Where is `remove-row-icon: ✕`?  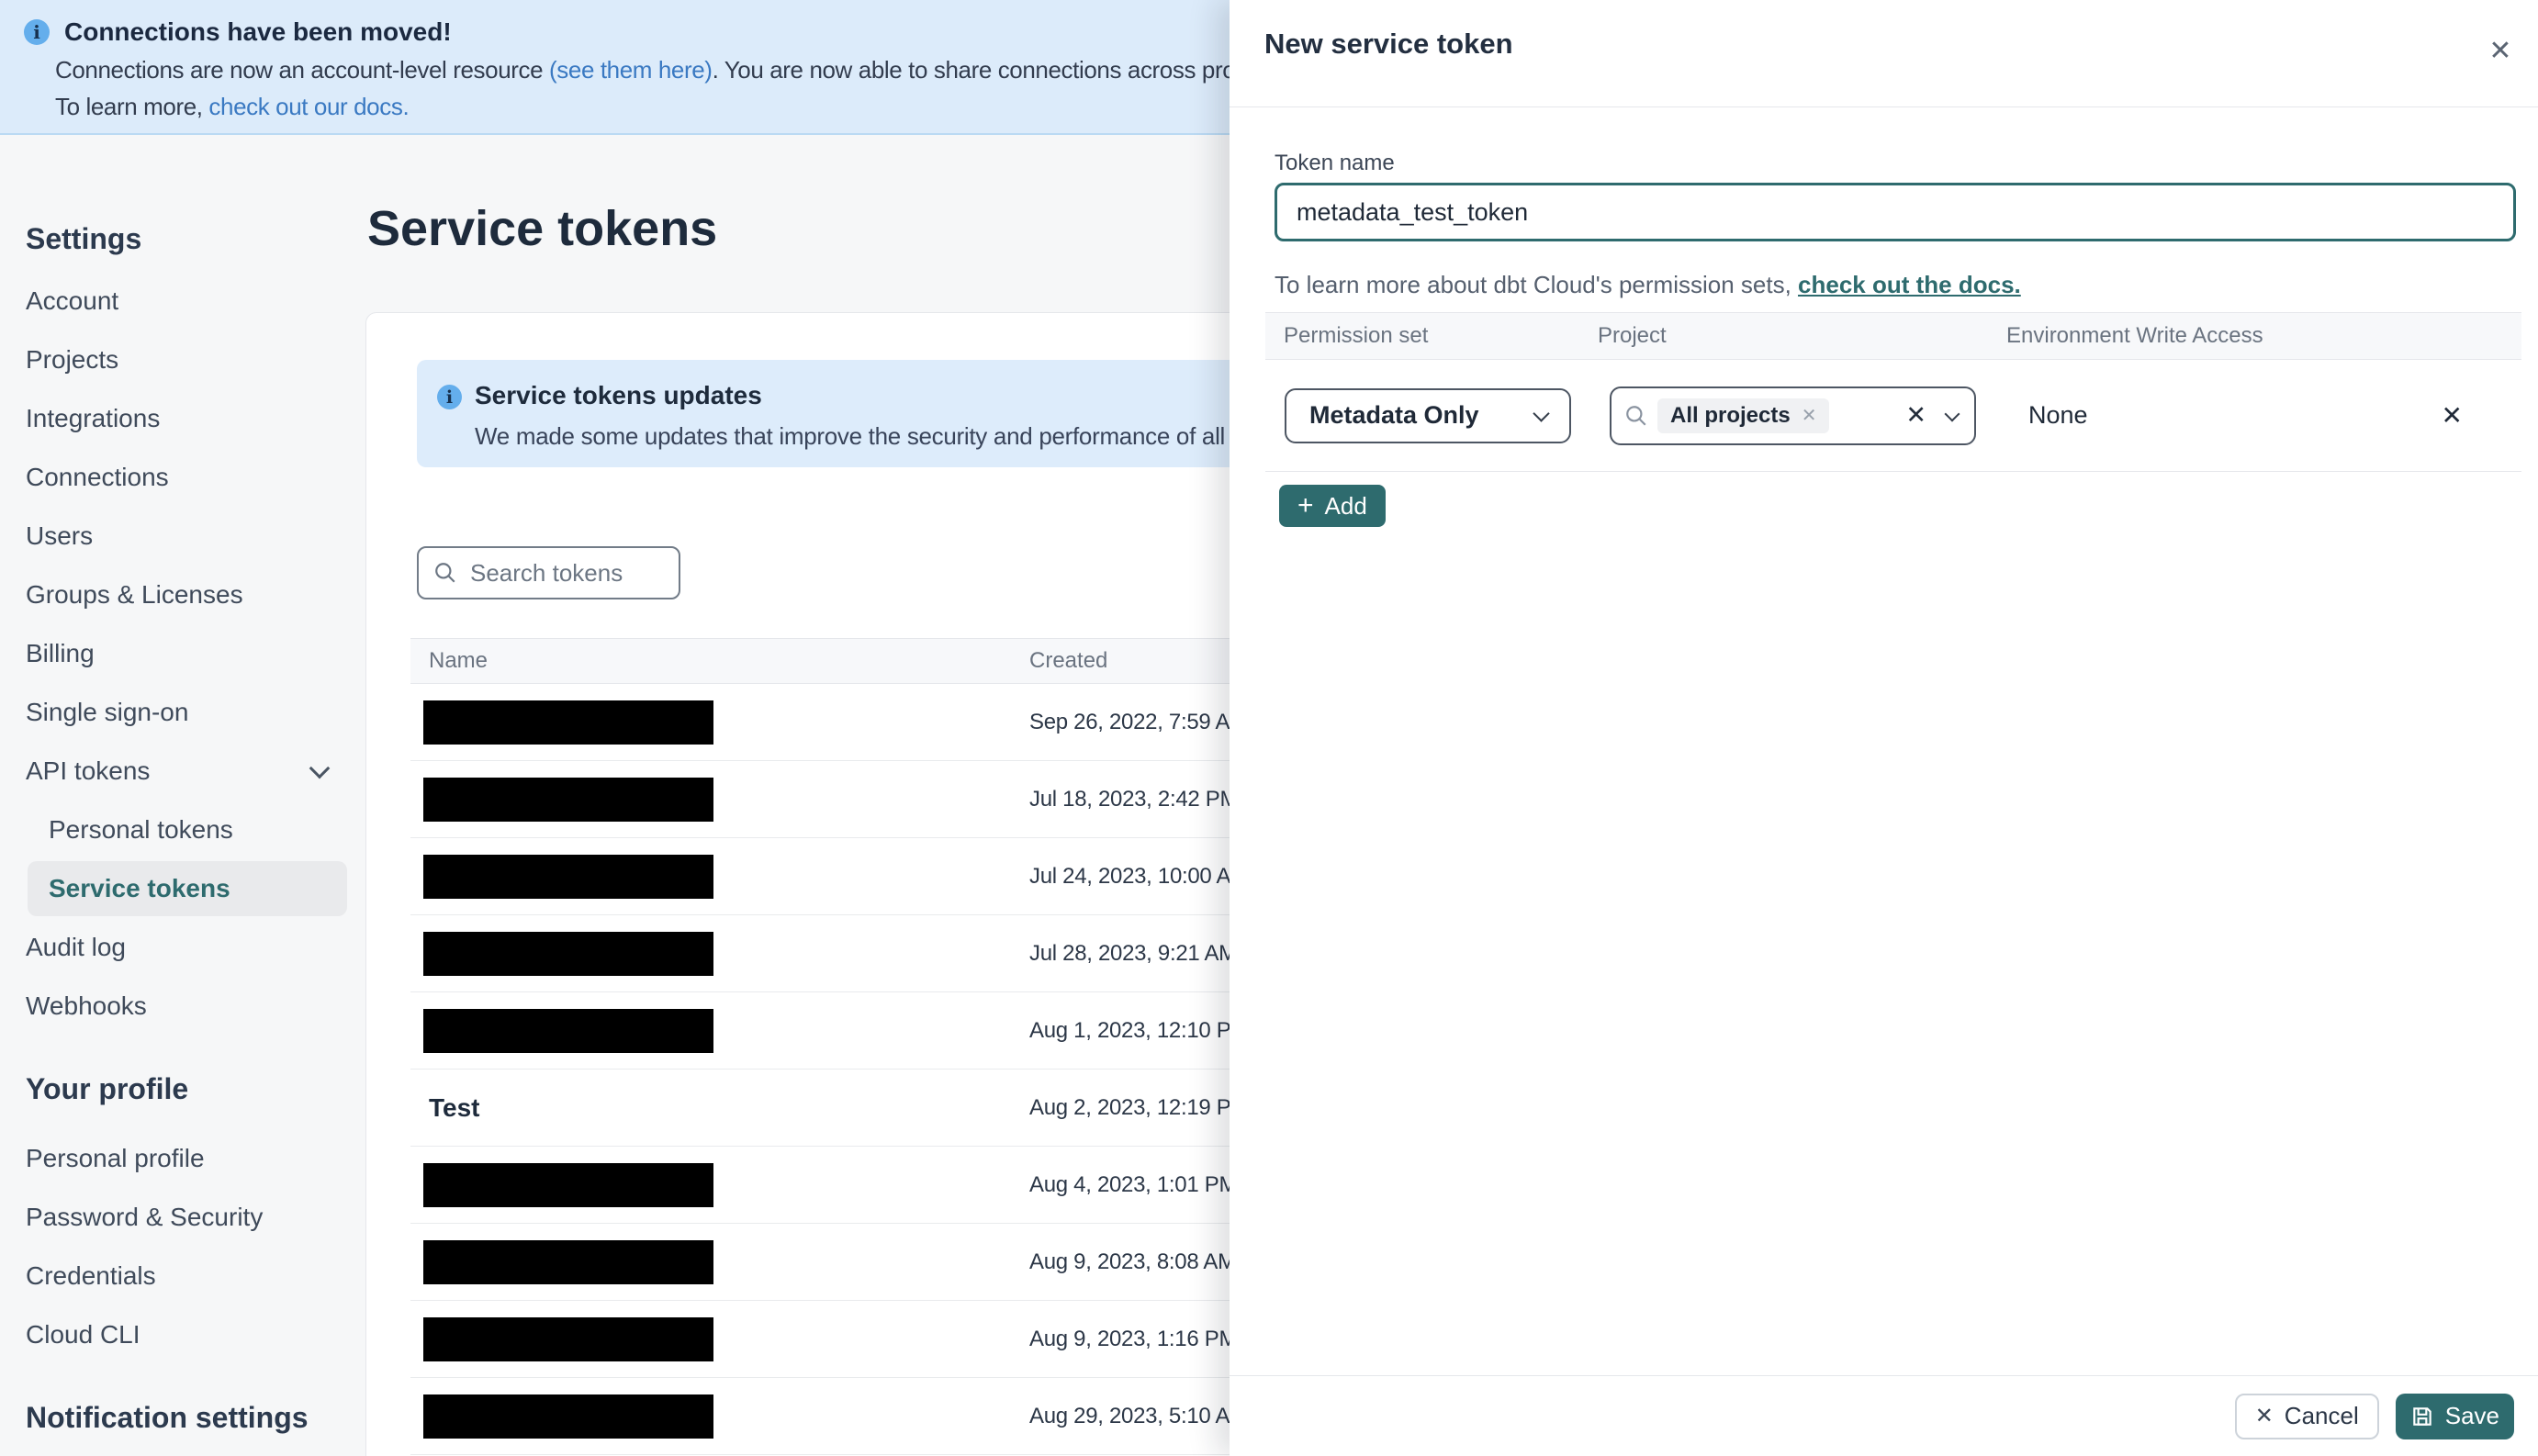 remove-row-icon: ✕ is located at coordinates (2453, 415).